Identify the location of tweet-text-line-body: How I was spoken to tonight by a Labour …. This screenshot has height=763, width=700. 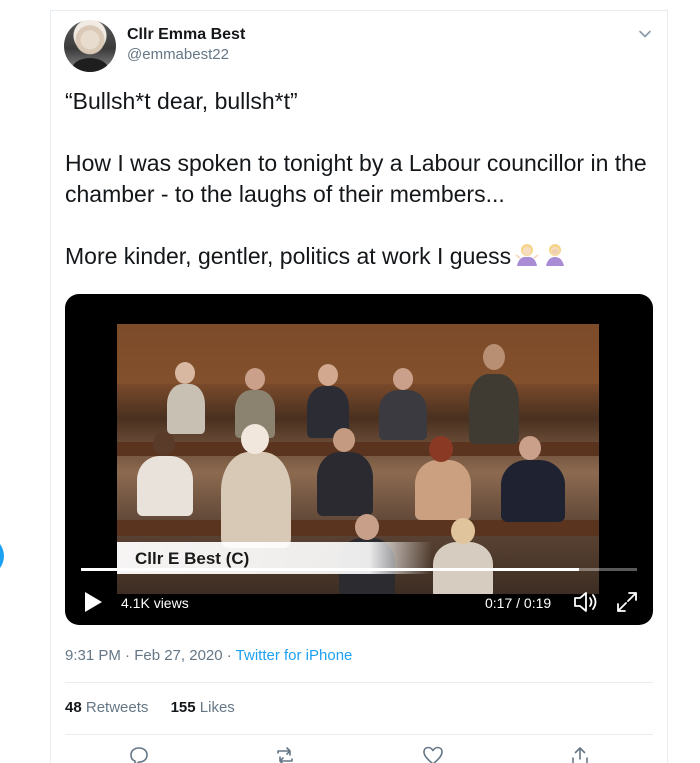
(356, 178).